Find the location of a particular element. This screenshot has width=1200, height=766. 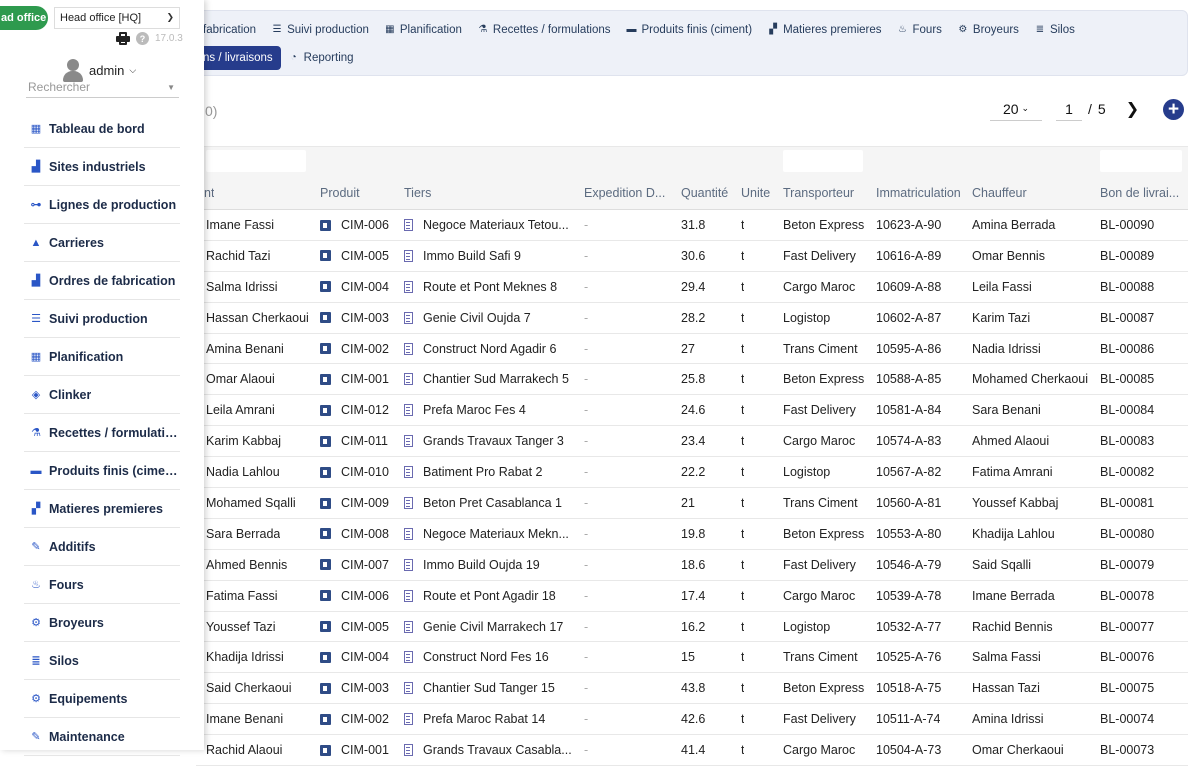

sidebar-item-silos: ≣ Silos is located at coordinates (102, 661).